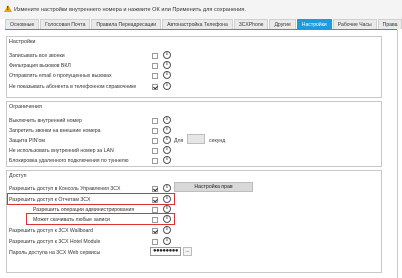 Image resolution: width=402 pixels, height=278 pixels. I want to click on pin-protection-label: Защита PIN'ом, so click(27, 141).